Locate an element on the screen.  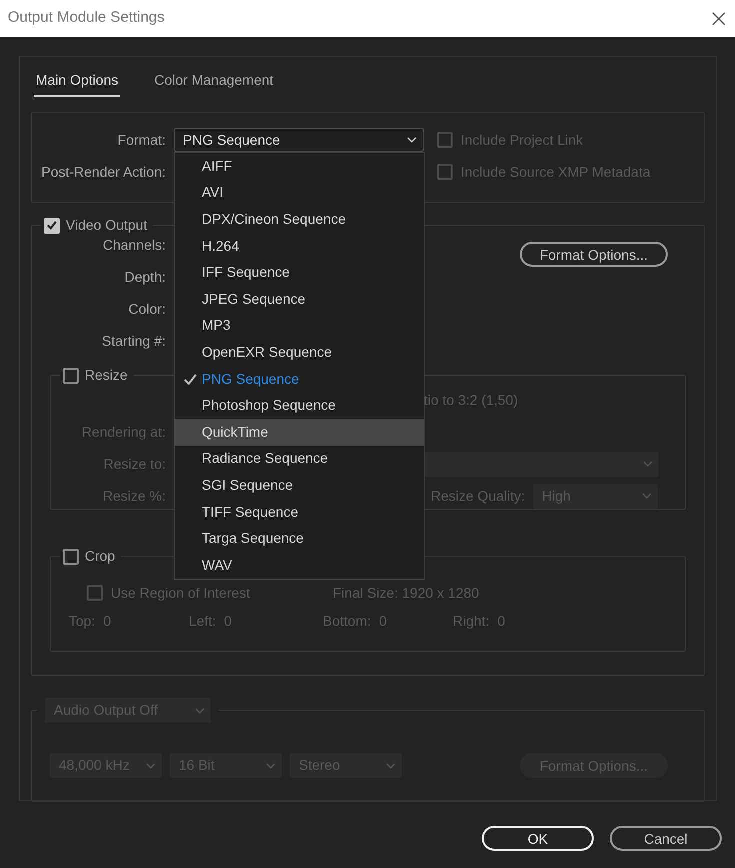
menu-item: WAV is located at coordinates (299, 565).